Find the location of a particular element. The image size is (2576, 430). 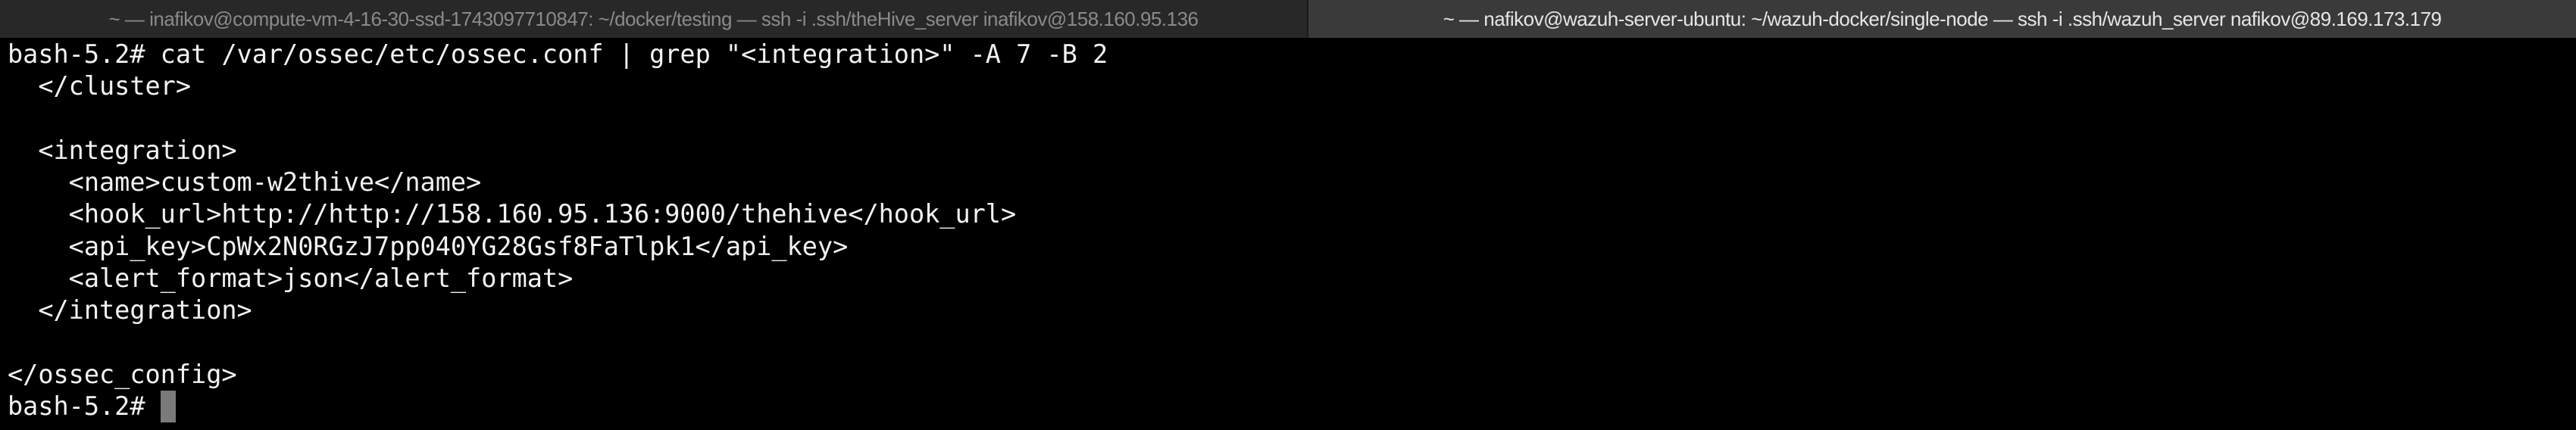

prompt-line: bash-5.2# is located at coordinates (558, 407).